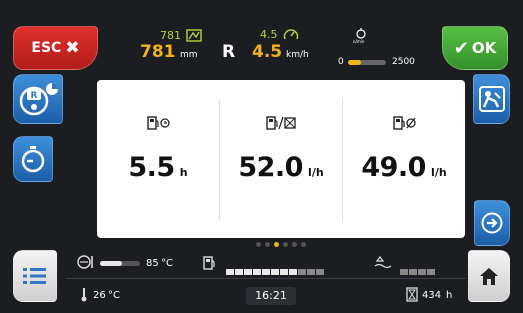 The height and width of the screenshot is (313, 523). Describe the element at coordinates (72, 48) in the screenshot. I see `close-x-icon: ✖` at that location.